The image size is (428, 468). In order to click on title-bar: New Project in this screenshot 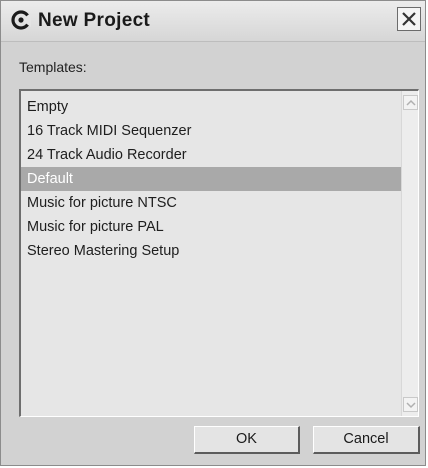, I will do `click(213, 21)`.